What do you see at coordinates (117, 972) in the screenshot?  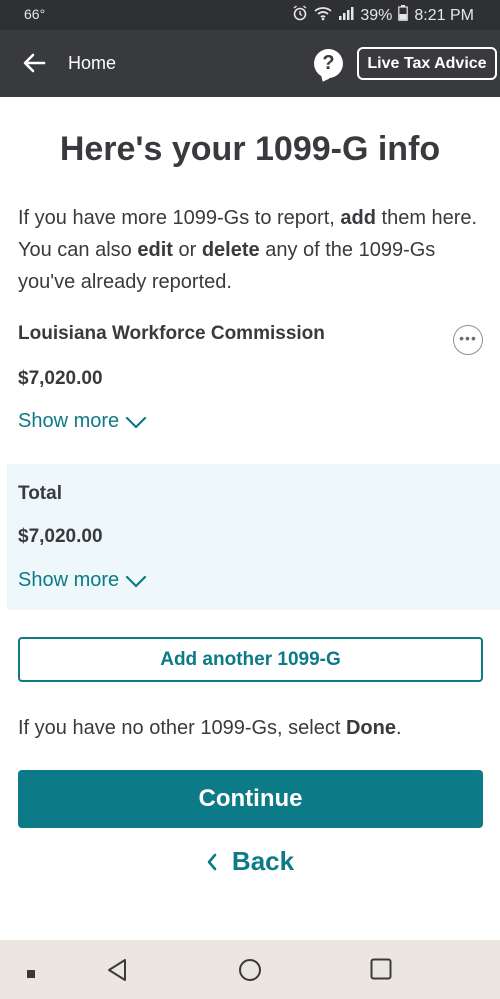 I see `nav-back-icon` at bounding box center [117, 972].